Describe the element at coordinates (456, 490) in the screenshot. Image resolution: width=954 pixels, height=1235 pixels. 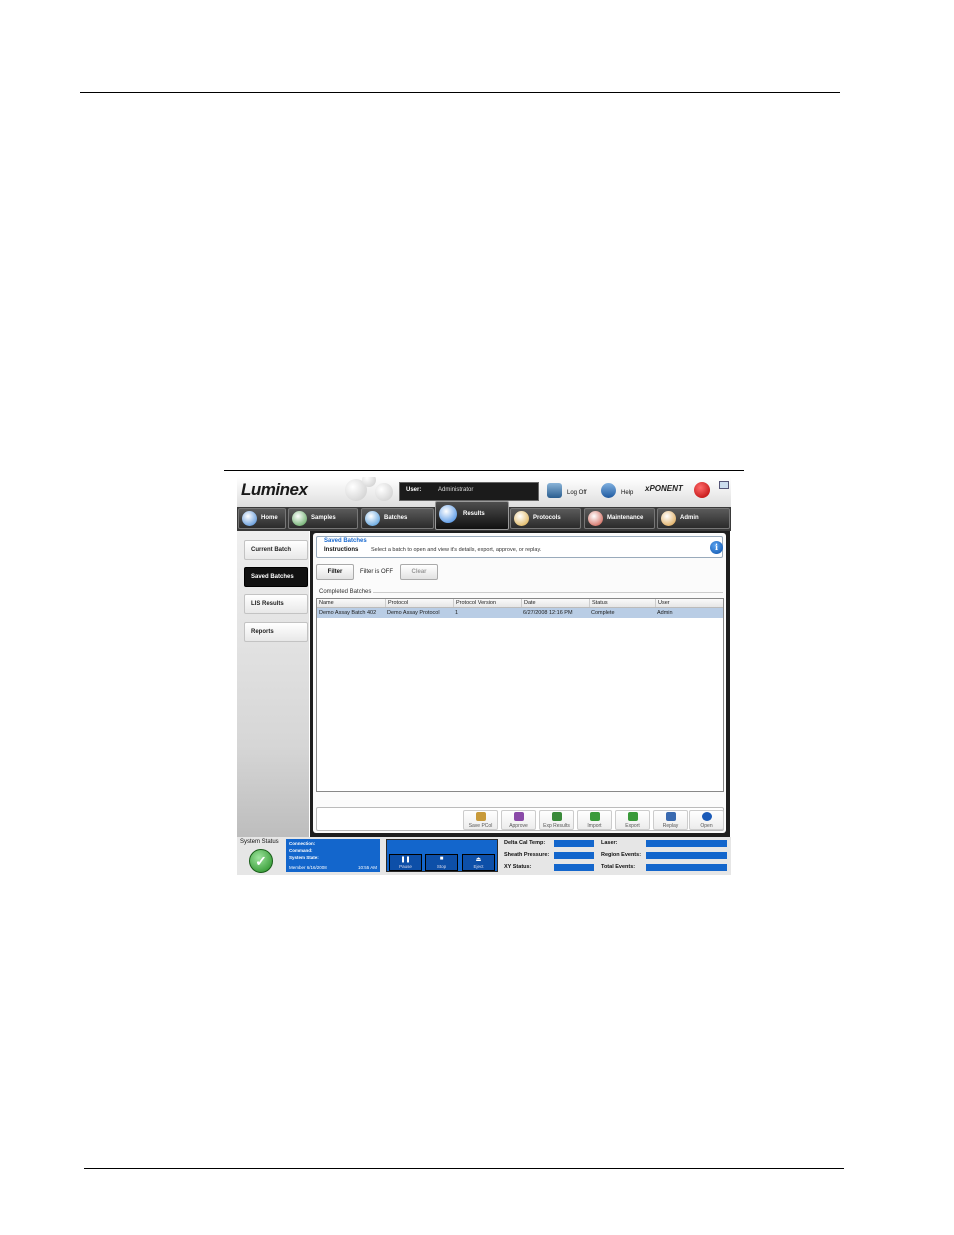
I see `user-value: Administrator` at that location.